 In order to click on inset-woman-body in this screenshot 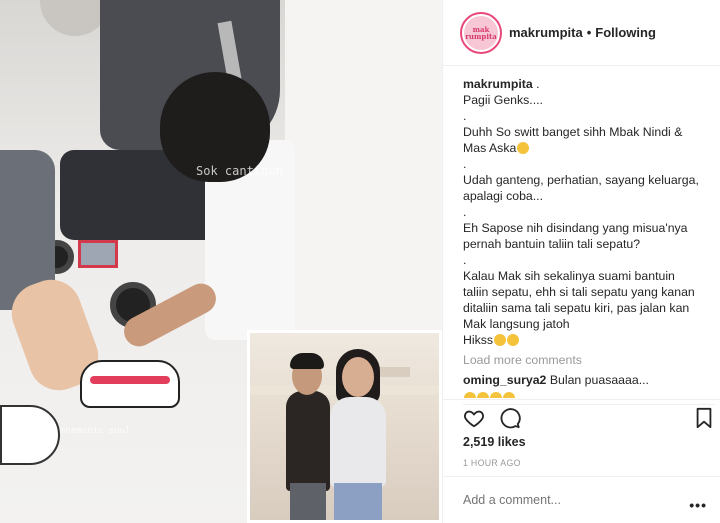, I will do `click(358, 442)`.